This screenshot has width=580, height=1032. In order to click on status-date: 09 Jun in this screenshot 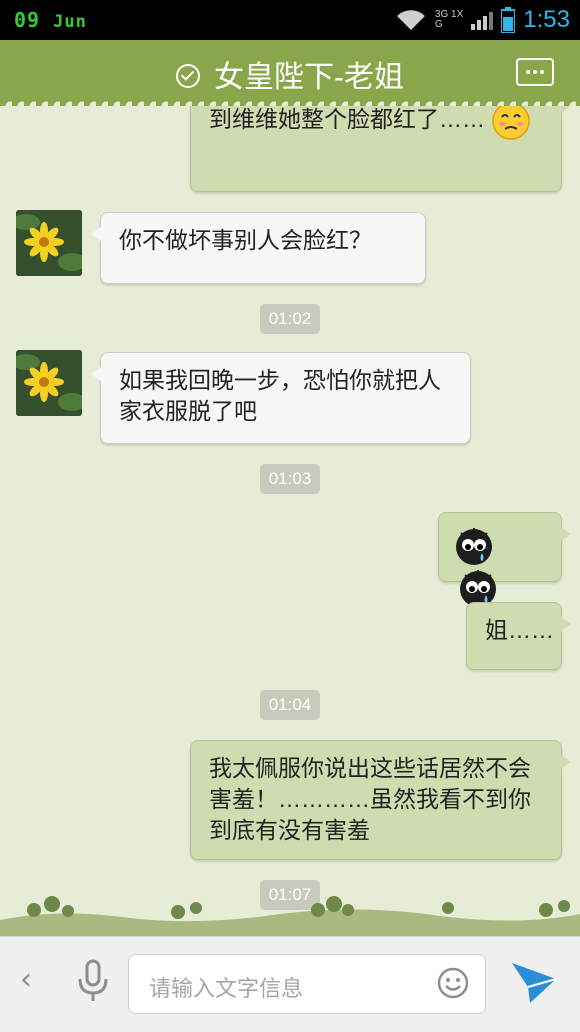, I will do `click(50, 20)`.